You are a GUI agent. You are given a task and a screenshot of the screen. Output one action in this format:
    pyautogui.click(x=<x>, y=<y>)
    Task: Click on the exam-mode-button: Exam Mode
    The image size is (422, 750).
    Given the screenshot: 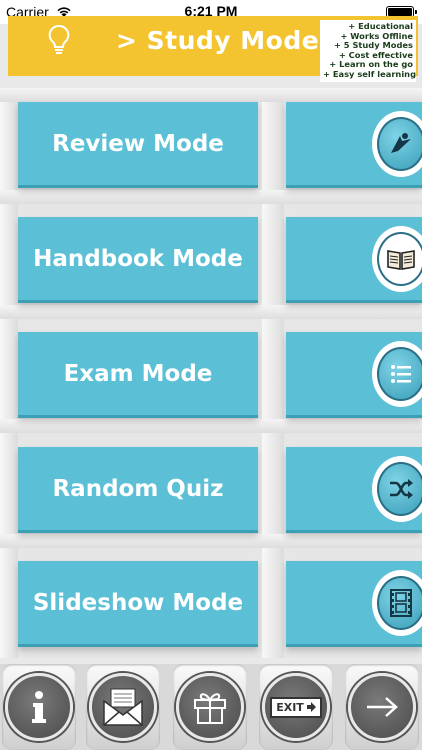 What is the action you would take?
    pyautogui.click(x=138, y=375)
    